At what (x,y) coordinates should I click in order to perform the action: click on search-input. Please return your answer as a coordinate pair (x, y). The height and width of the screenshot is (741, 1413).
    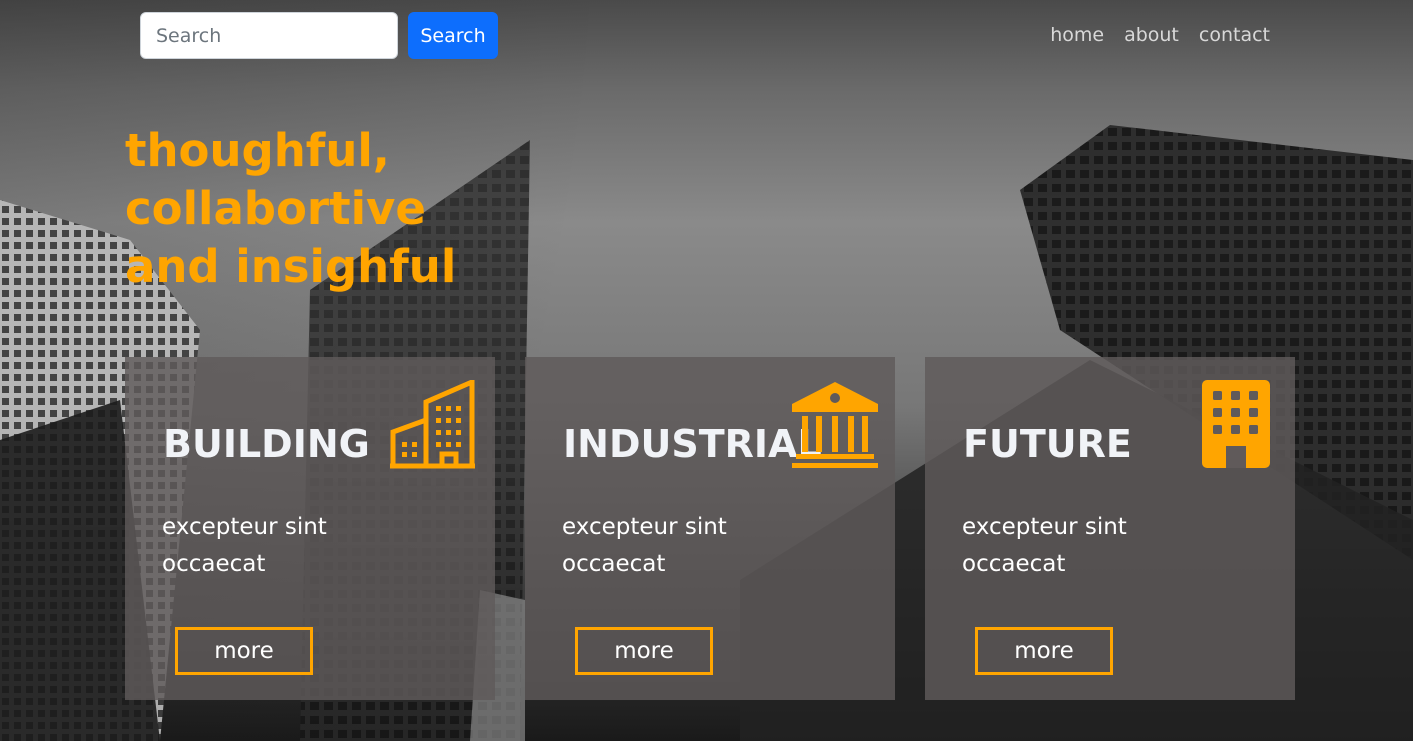
    Looking at the image, I should click on (269, 35).